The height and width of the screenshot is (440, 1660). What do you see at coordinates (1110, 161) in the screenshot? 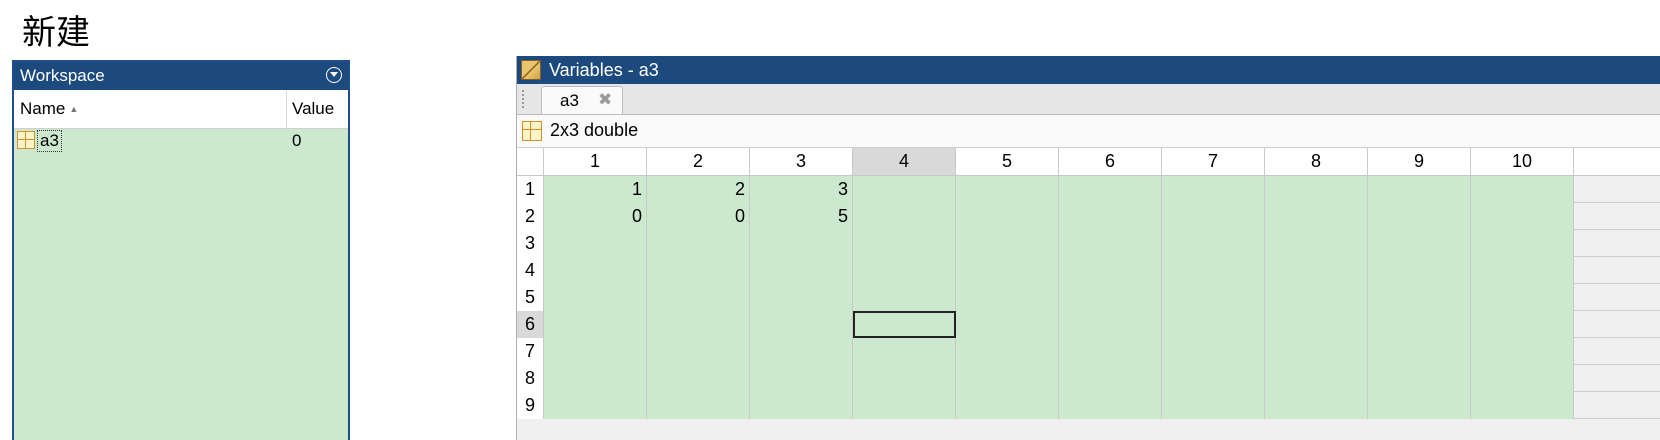
I see `column-header-6: 6` at bounding box center [1110, 161].